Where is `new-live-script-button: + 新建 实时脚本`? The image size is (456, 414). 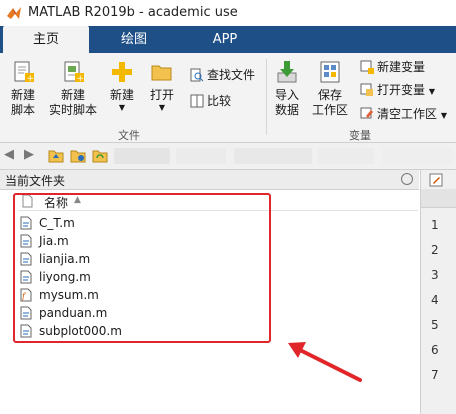 new-live-script-button: + 新建 实时脚本 is located at coordinates (73, 88).